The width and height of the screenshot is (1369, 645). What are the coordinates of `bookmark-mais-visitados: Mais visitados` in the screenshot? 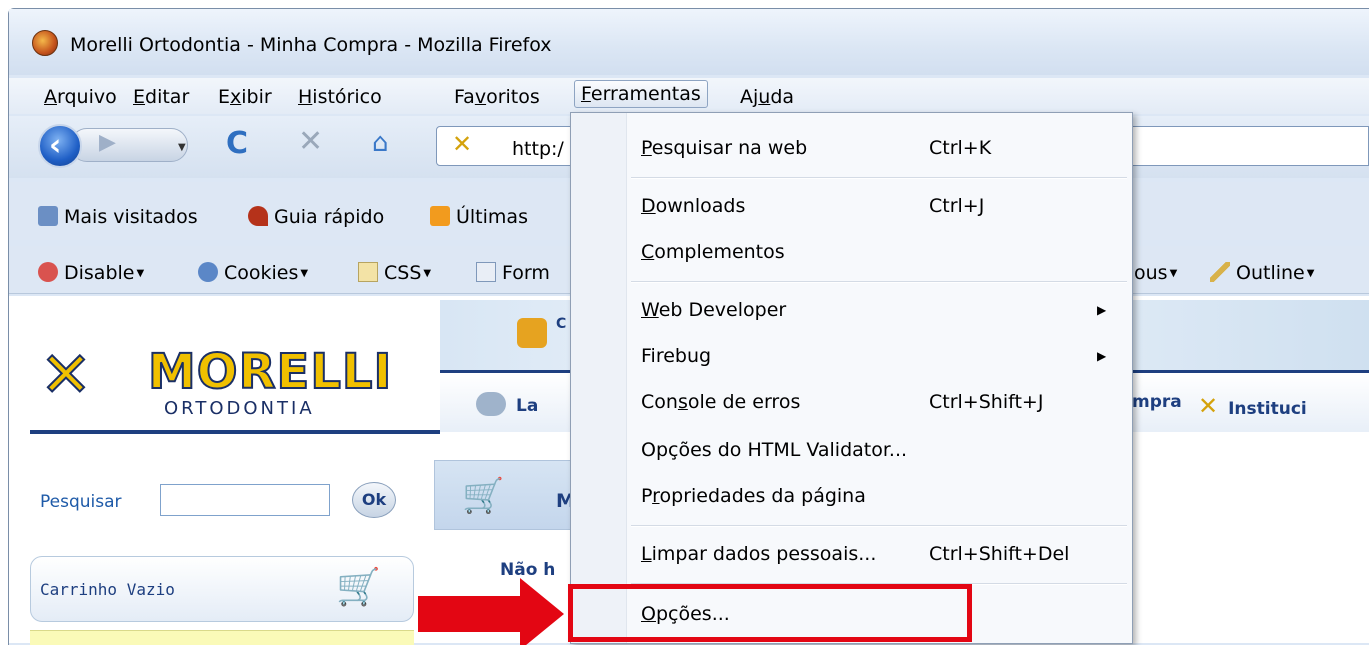 It's located at (118, 217).